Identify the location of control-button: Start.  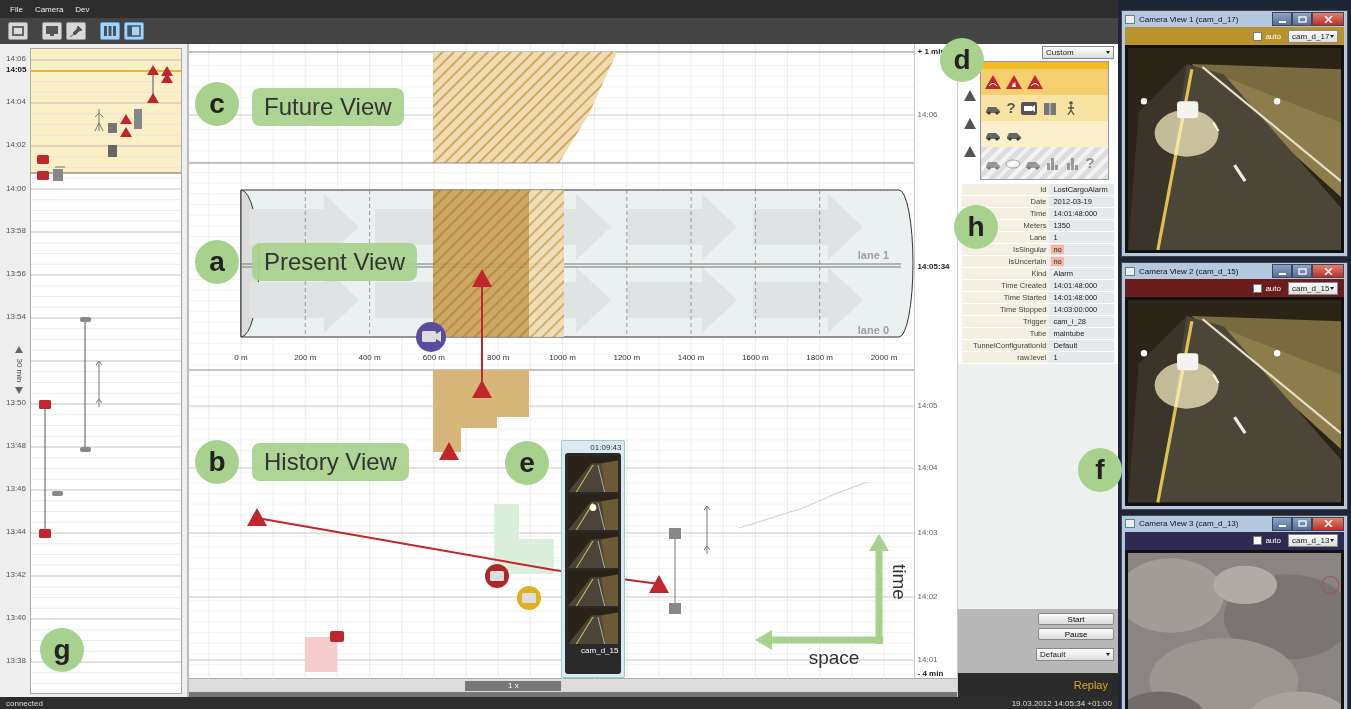
(1076, 619).